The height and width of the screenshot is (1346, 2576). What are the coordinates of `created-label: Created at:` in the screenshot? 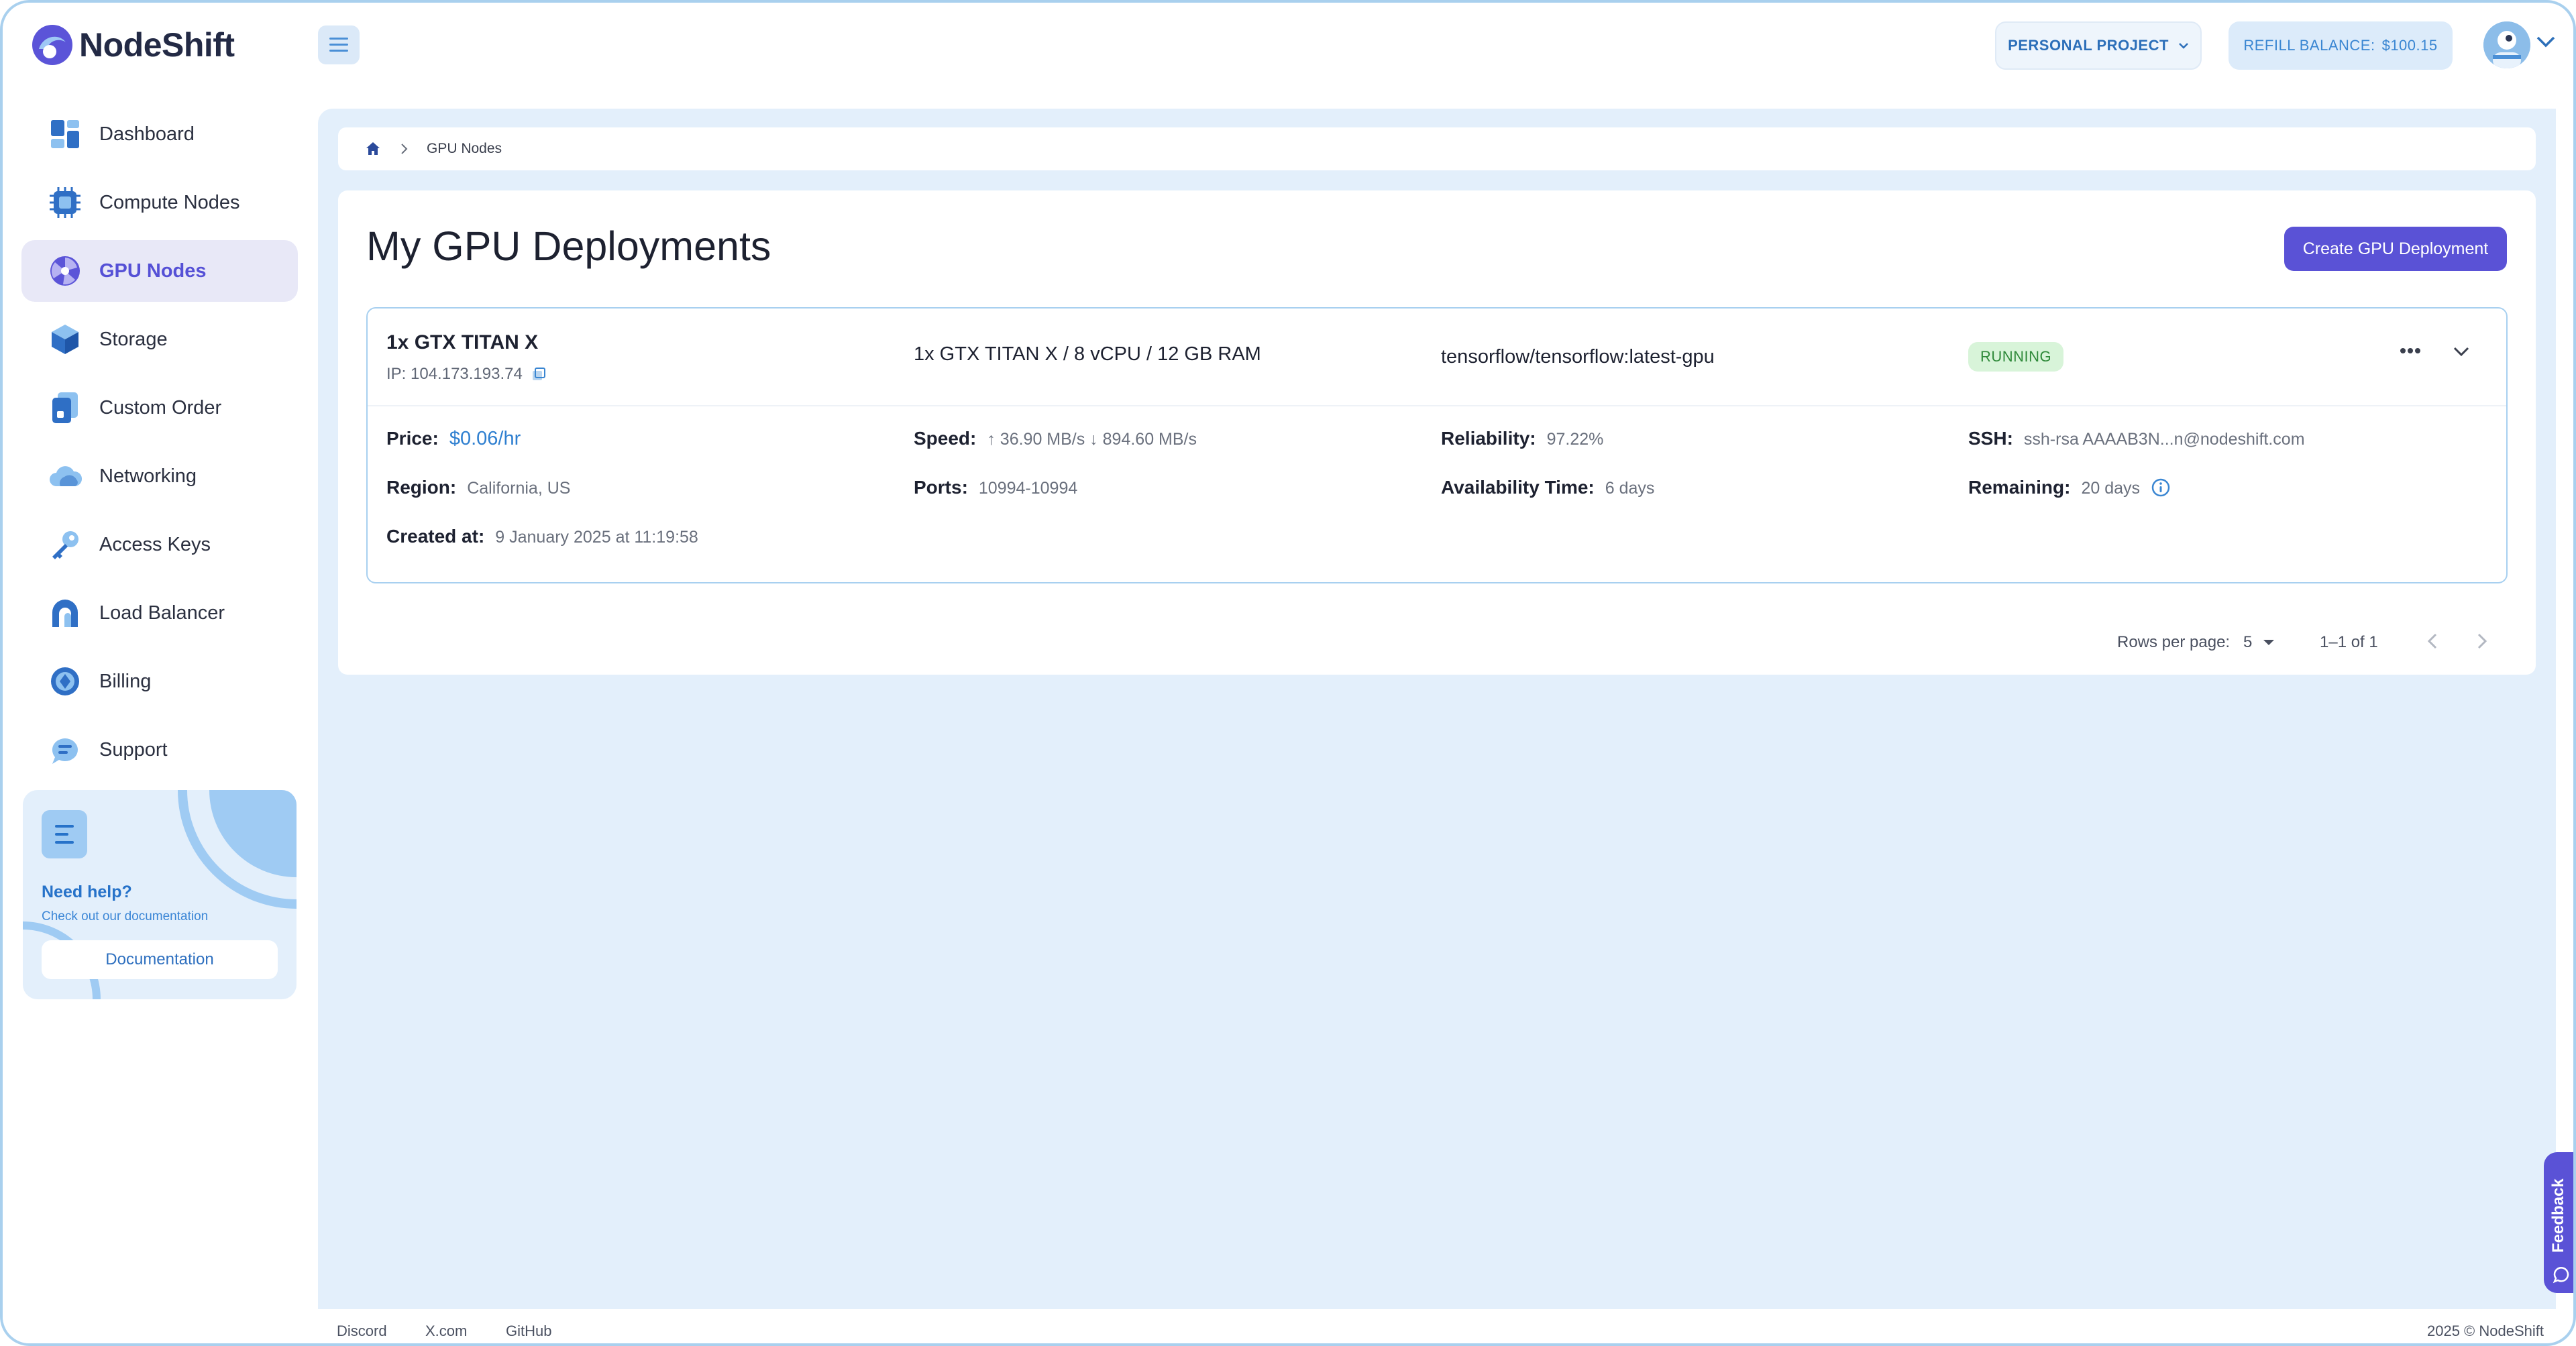 It's located at (435, 536).